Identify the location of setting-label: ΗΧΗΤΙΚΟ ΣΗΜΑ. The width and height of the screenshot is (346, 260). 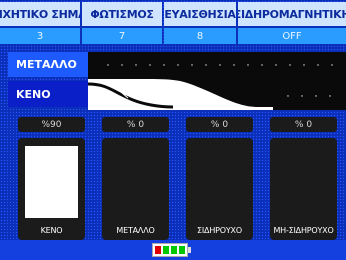
(40, 14).